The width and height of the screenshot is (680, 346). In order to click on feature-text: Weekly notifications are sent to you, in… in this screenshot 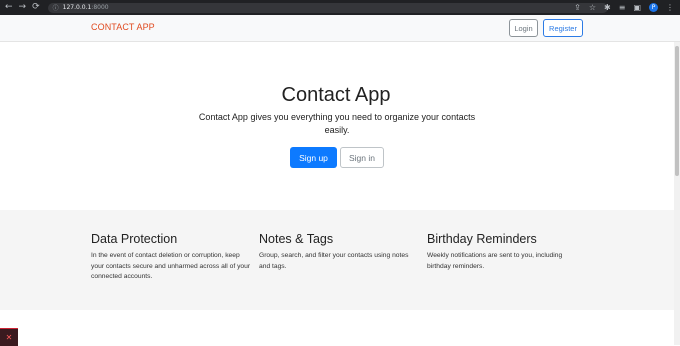, I will do `click(495, 261)`.